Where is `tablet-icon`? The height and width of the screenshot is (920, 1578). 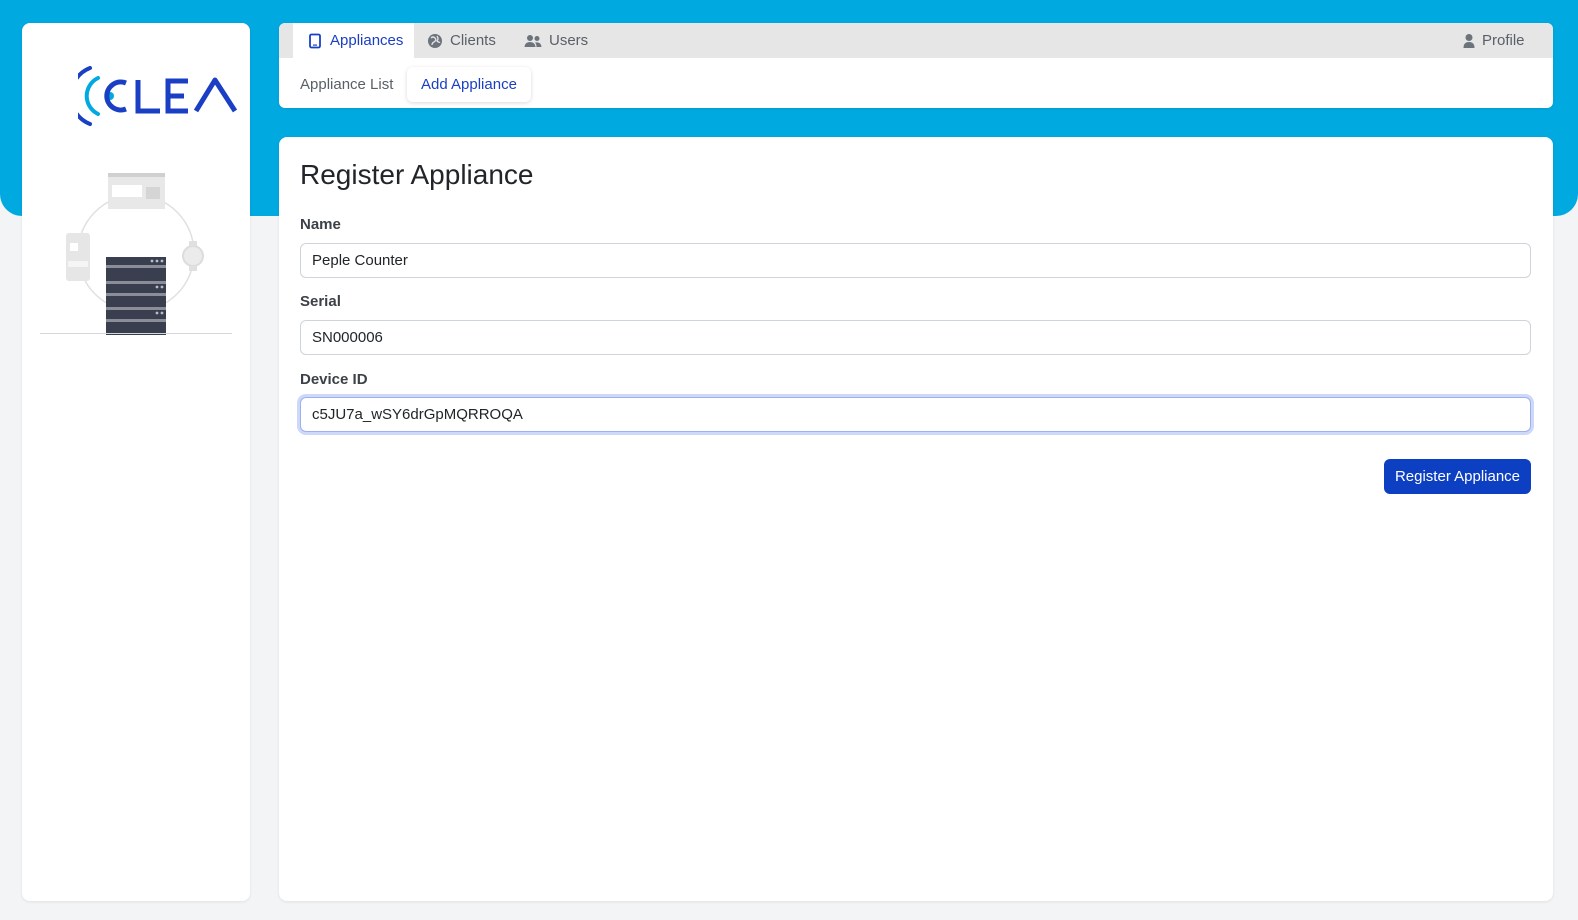 tablet-icon is located at coordinates (315, 41).